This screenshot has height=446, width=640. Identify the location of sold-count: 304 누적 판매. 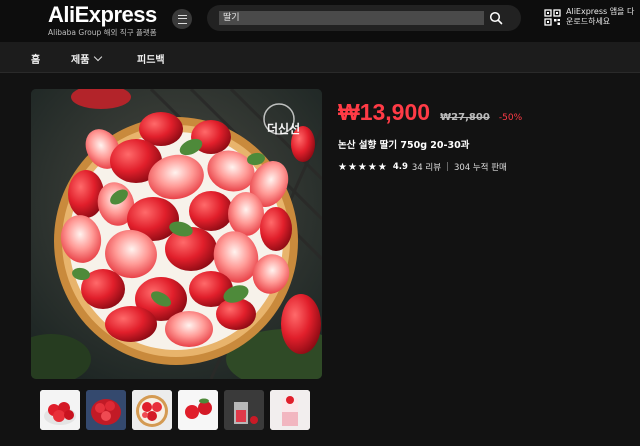
(480, 168).